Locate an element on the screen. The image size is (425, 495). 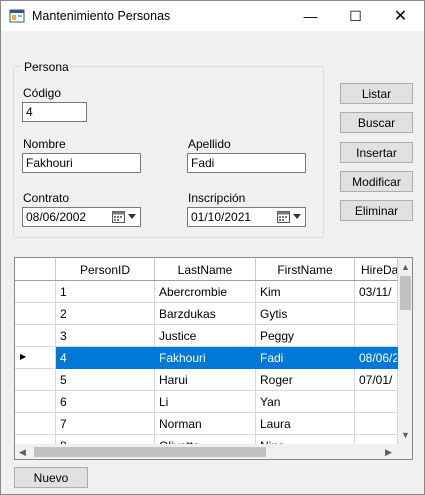
table-cell: Li is located at coordinates (205, 402).